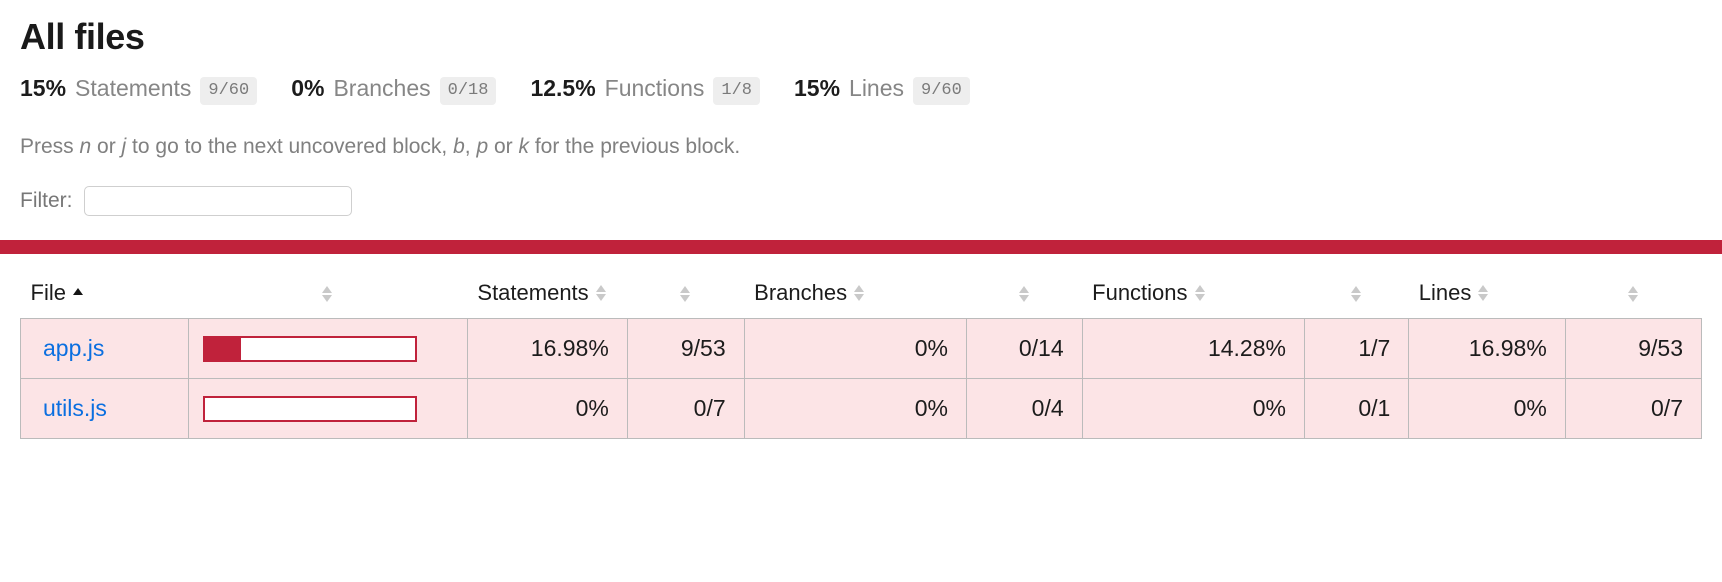 The image size is (1722, 582). What do you see at coordinates (654, 88) in the screenshot?
I see `summary-functions-label: Functions` at bounding box center [654, 88].